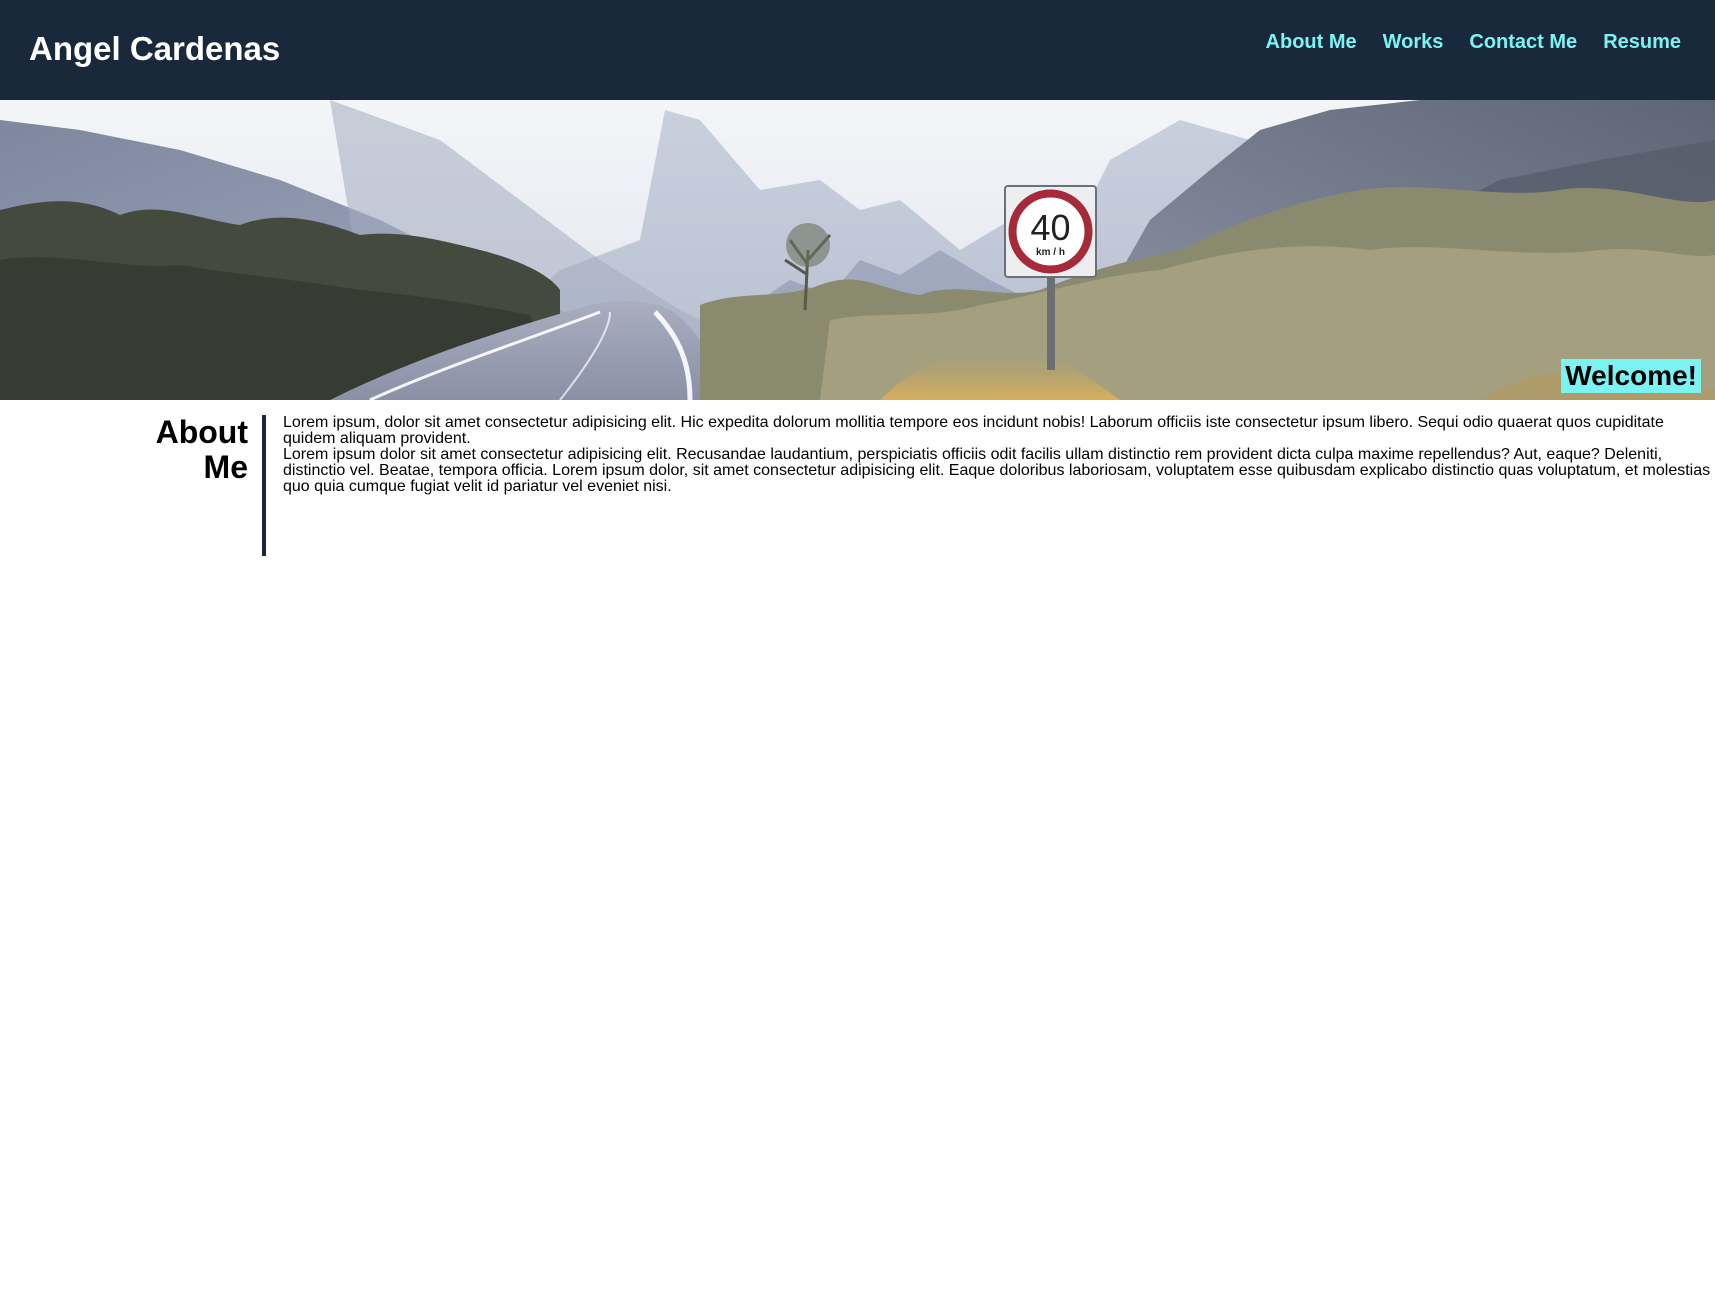 This screenshot has width=1715, height=1296. Describe the element at coordinates (1523, 42) in the screenshot. I see `nav-link-contact-me: Contact Me` at that location.